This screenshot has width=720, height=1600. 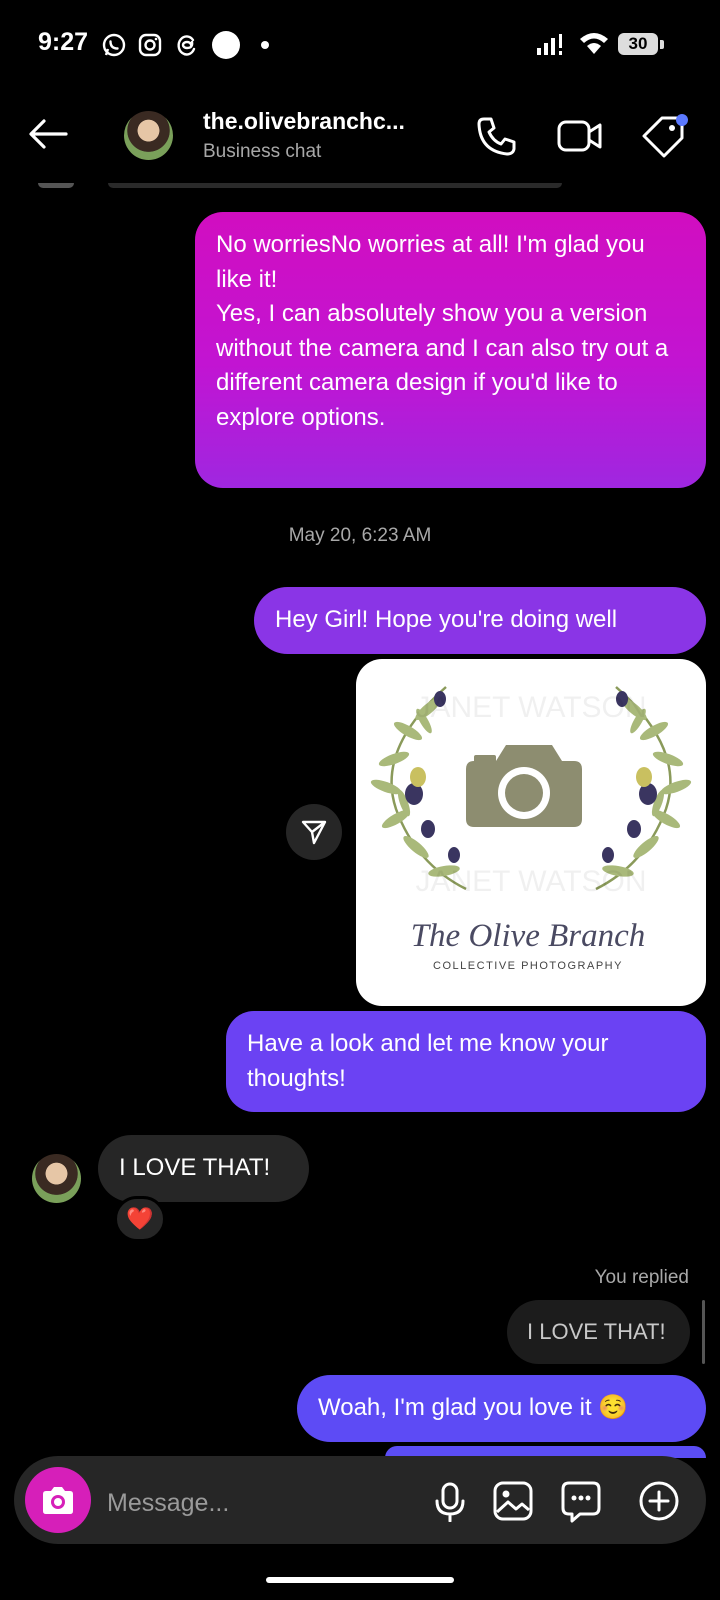 I want to click on send-icon, so click(x=314, y=832).